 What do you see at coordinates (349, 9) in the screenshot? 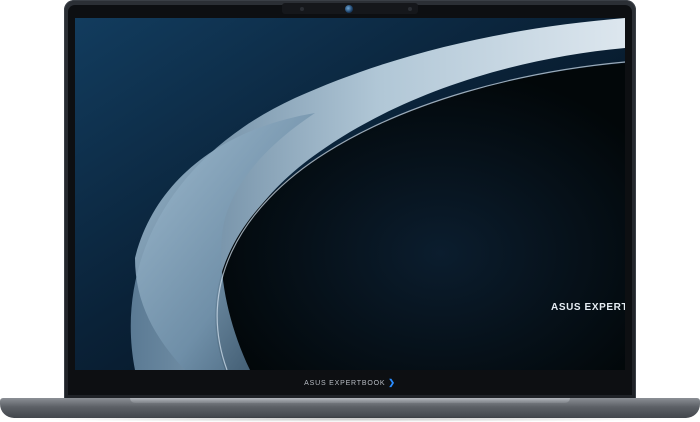
I see `webcam-icon` at bounding box center [349, 9].